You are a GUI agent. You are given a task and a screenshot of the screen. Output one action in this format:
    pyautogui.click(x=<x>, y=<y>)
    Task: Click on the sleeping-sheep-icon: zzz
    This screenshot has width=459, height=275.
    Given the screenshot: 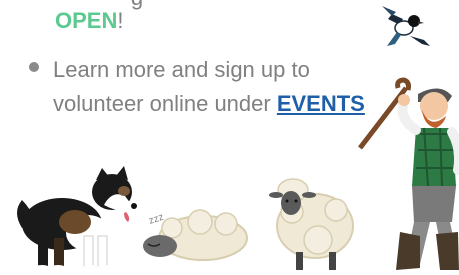 What is the action you would take?
    pyautogui.click(x=195, y=235)
    